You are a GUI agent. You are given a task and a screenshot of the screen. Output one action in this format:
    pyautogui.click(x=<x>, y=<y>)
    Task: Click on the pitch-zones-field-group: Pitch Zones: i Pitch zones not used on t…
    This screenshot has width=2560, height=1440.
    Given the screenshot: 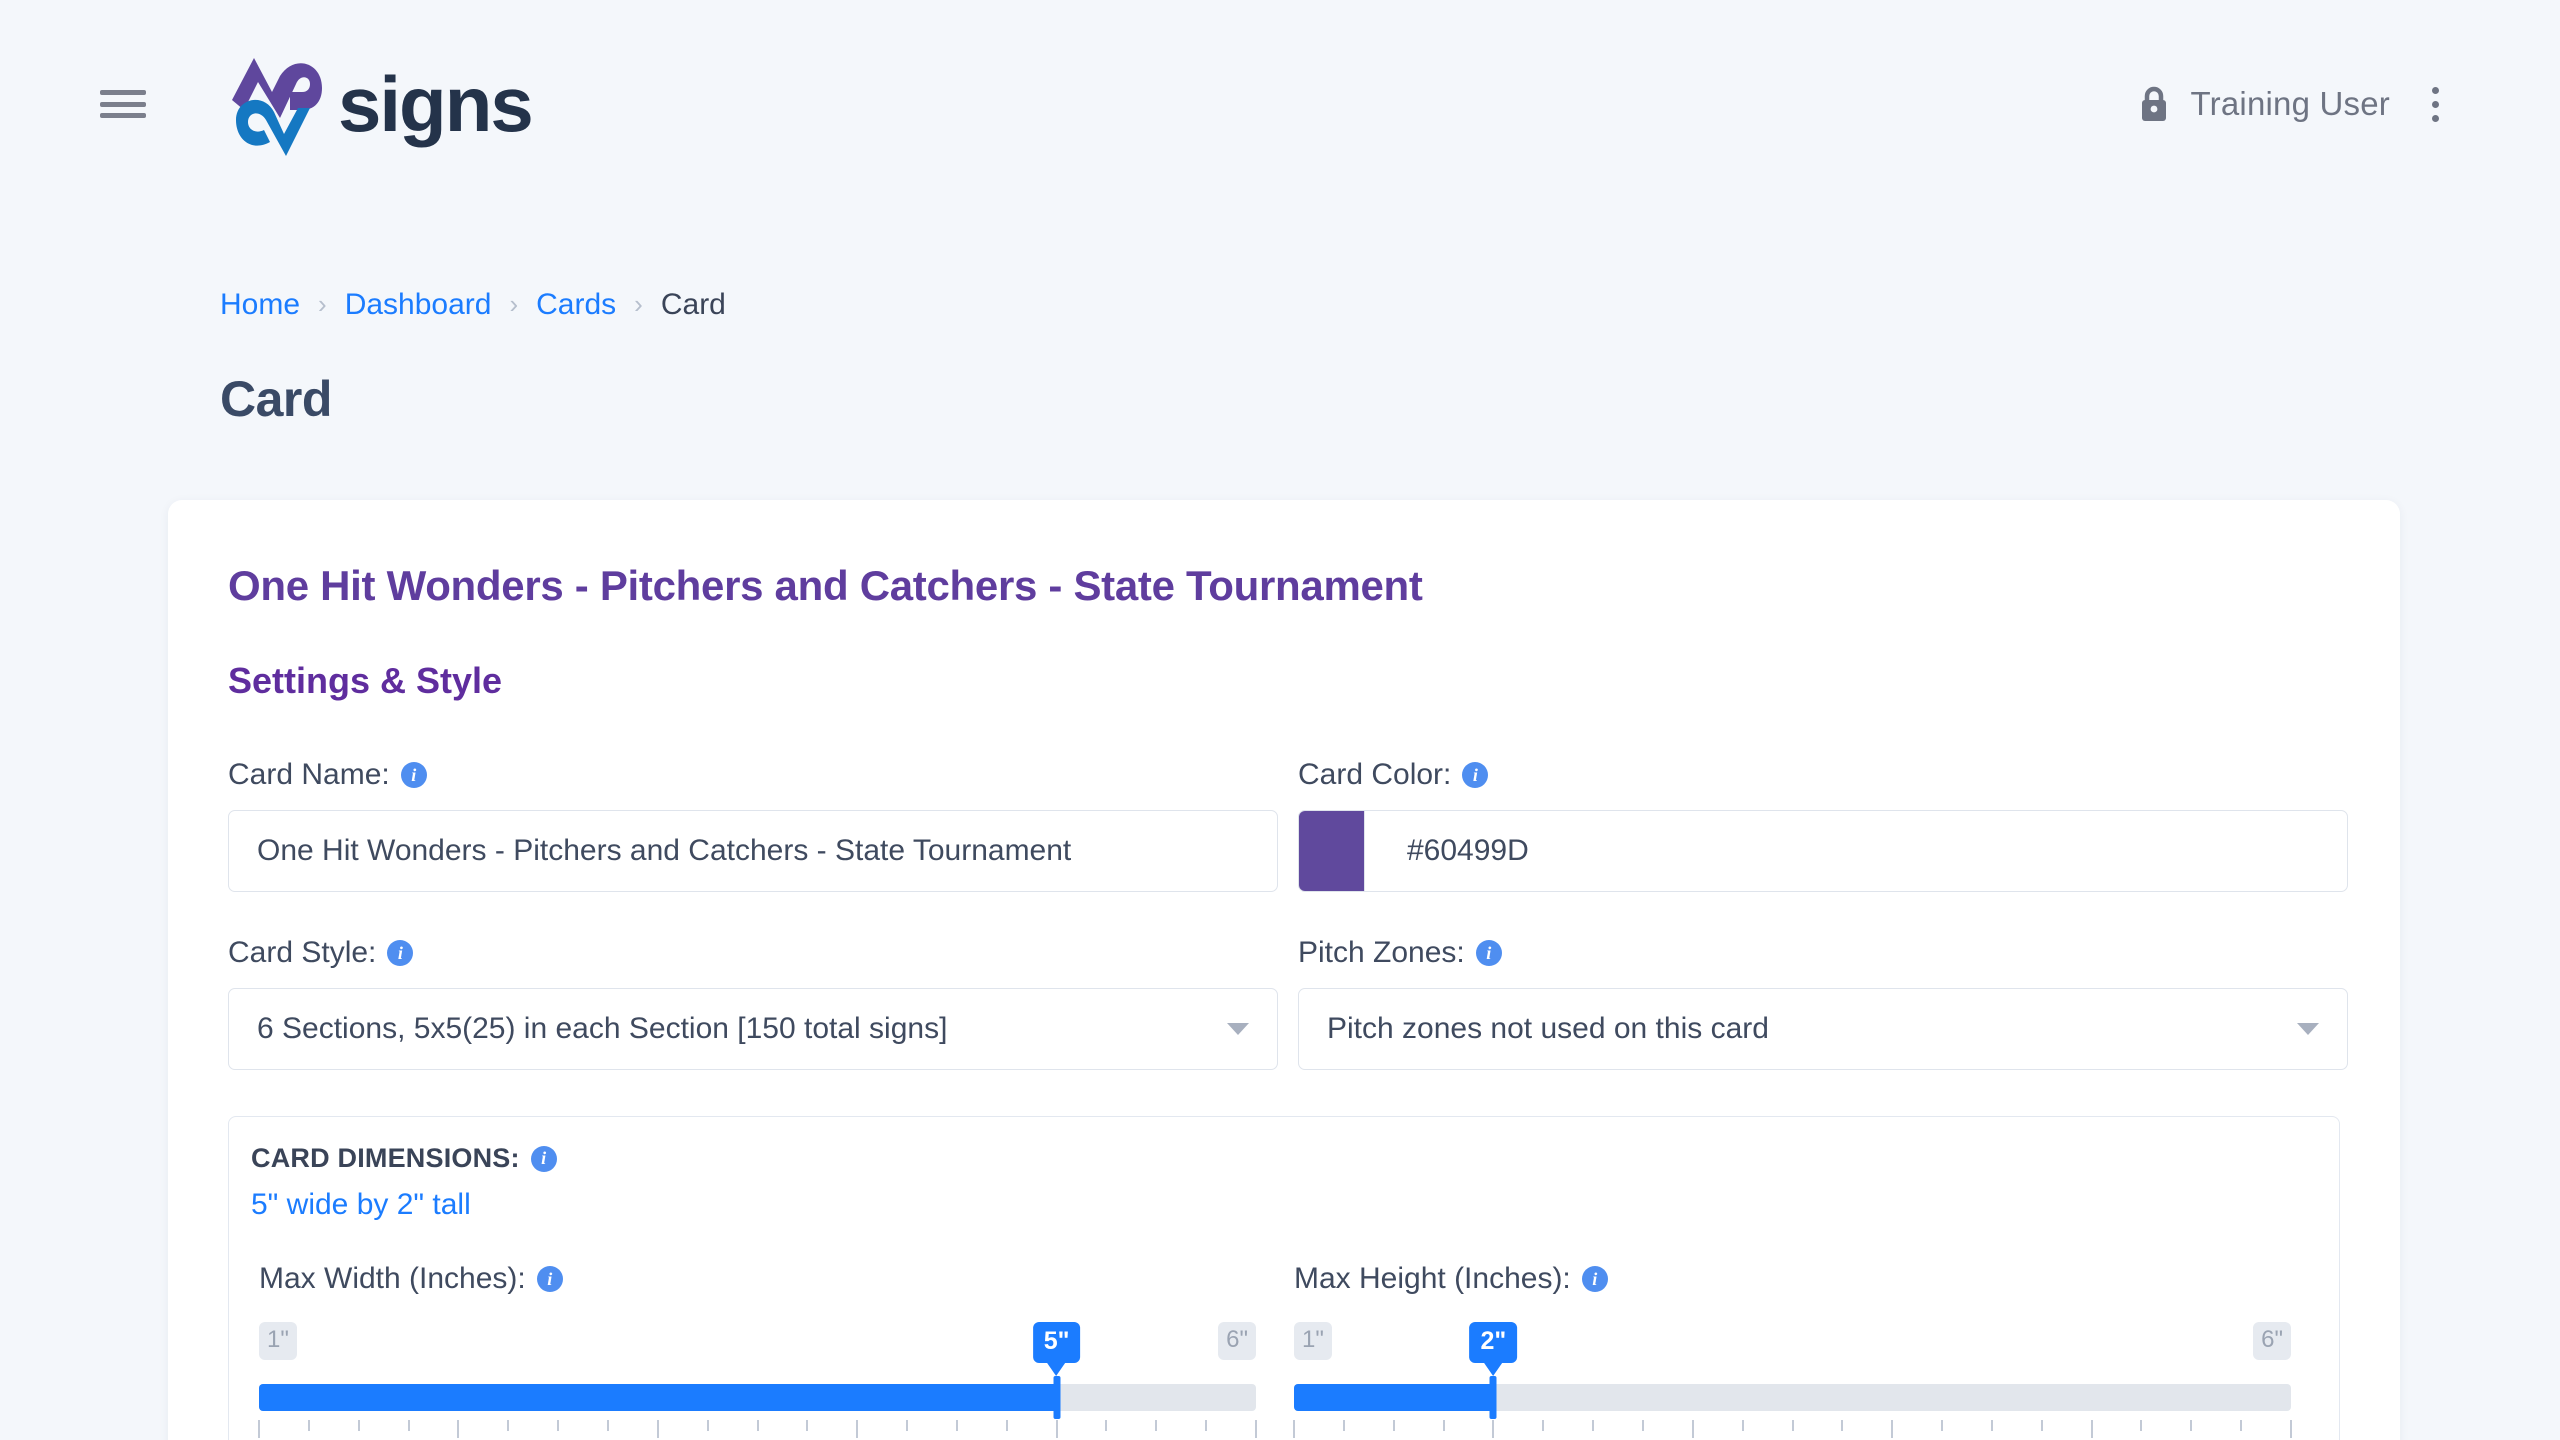 What is the action you would take?
    pyautogui.click(x=1823, y=1003)
    